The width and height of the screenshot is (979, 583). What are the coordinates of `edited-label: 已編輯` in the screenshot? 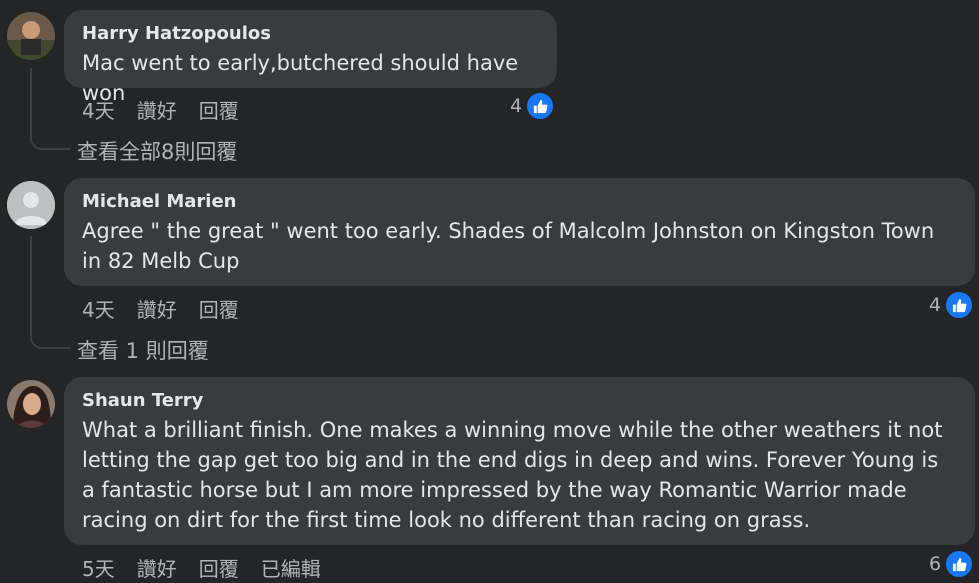 It's located at (291, 567).